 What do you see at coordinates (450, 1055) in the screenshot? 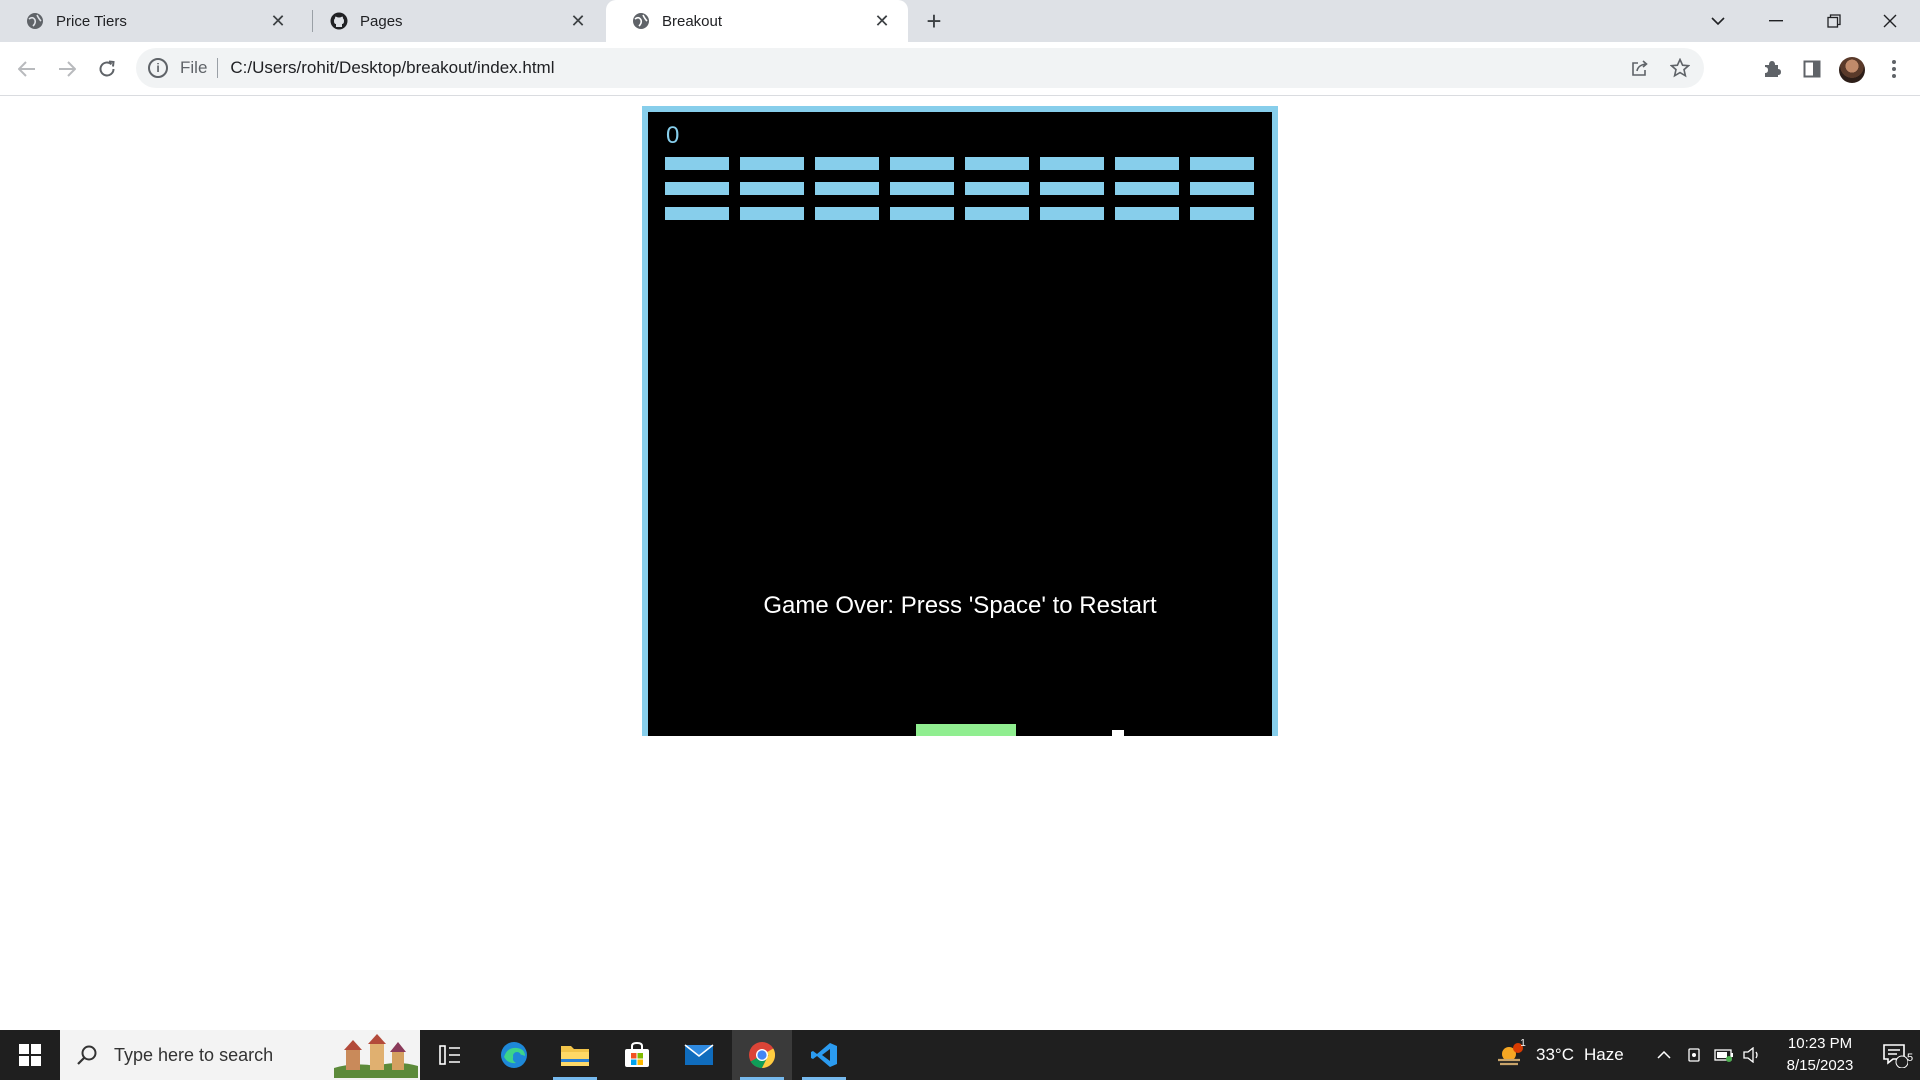
I see `task-view-icon` at bounding box center [450, 1055].